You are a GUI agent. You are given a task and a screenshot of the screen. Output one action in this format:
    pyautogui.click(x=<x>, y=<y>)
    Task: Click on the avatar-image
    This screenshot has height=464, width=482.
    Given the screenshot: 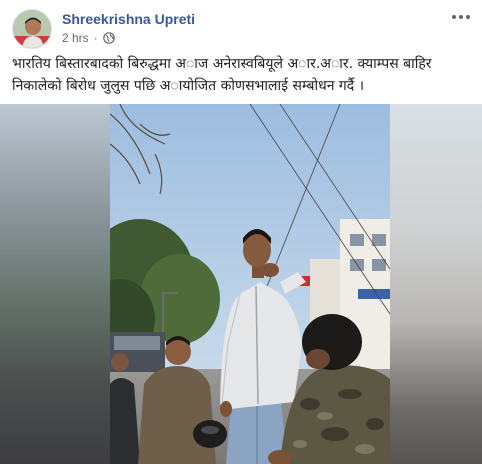 What is the action you would take?
    pyautogui.click(x=32, y=29)
    